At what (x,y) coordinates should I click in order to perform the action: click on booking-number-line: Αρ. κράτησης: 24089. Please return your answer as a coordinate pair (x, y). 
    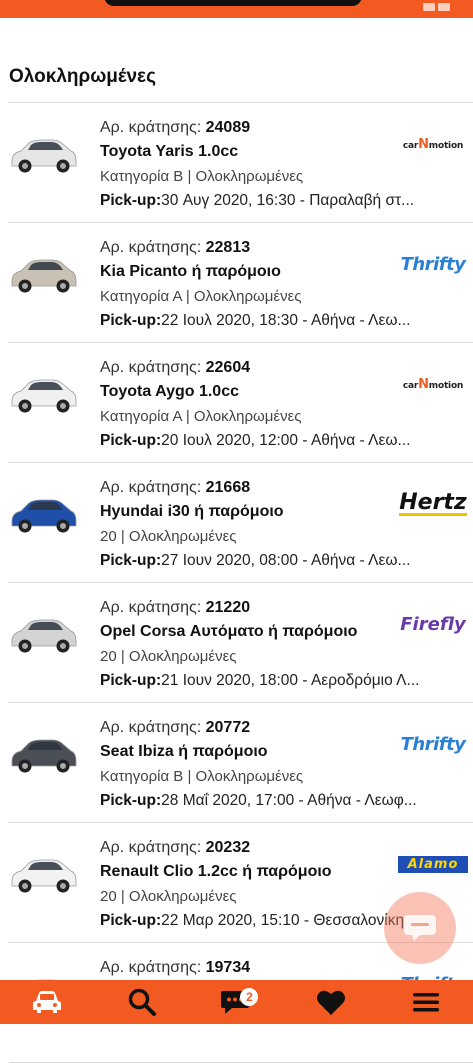
    Looking at the image, I should click on (245, 128).